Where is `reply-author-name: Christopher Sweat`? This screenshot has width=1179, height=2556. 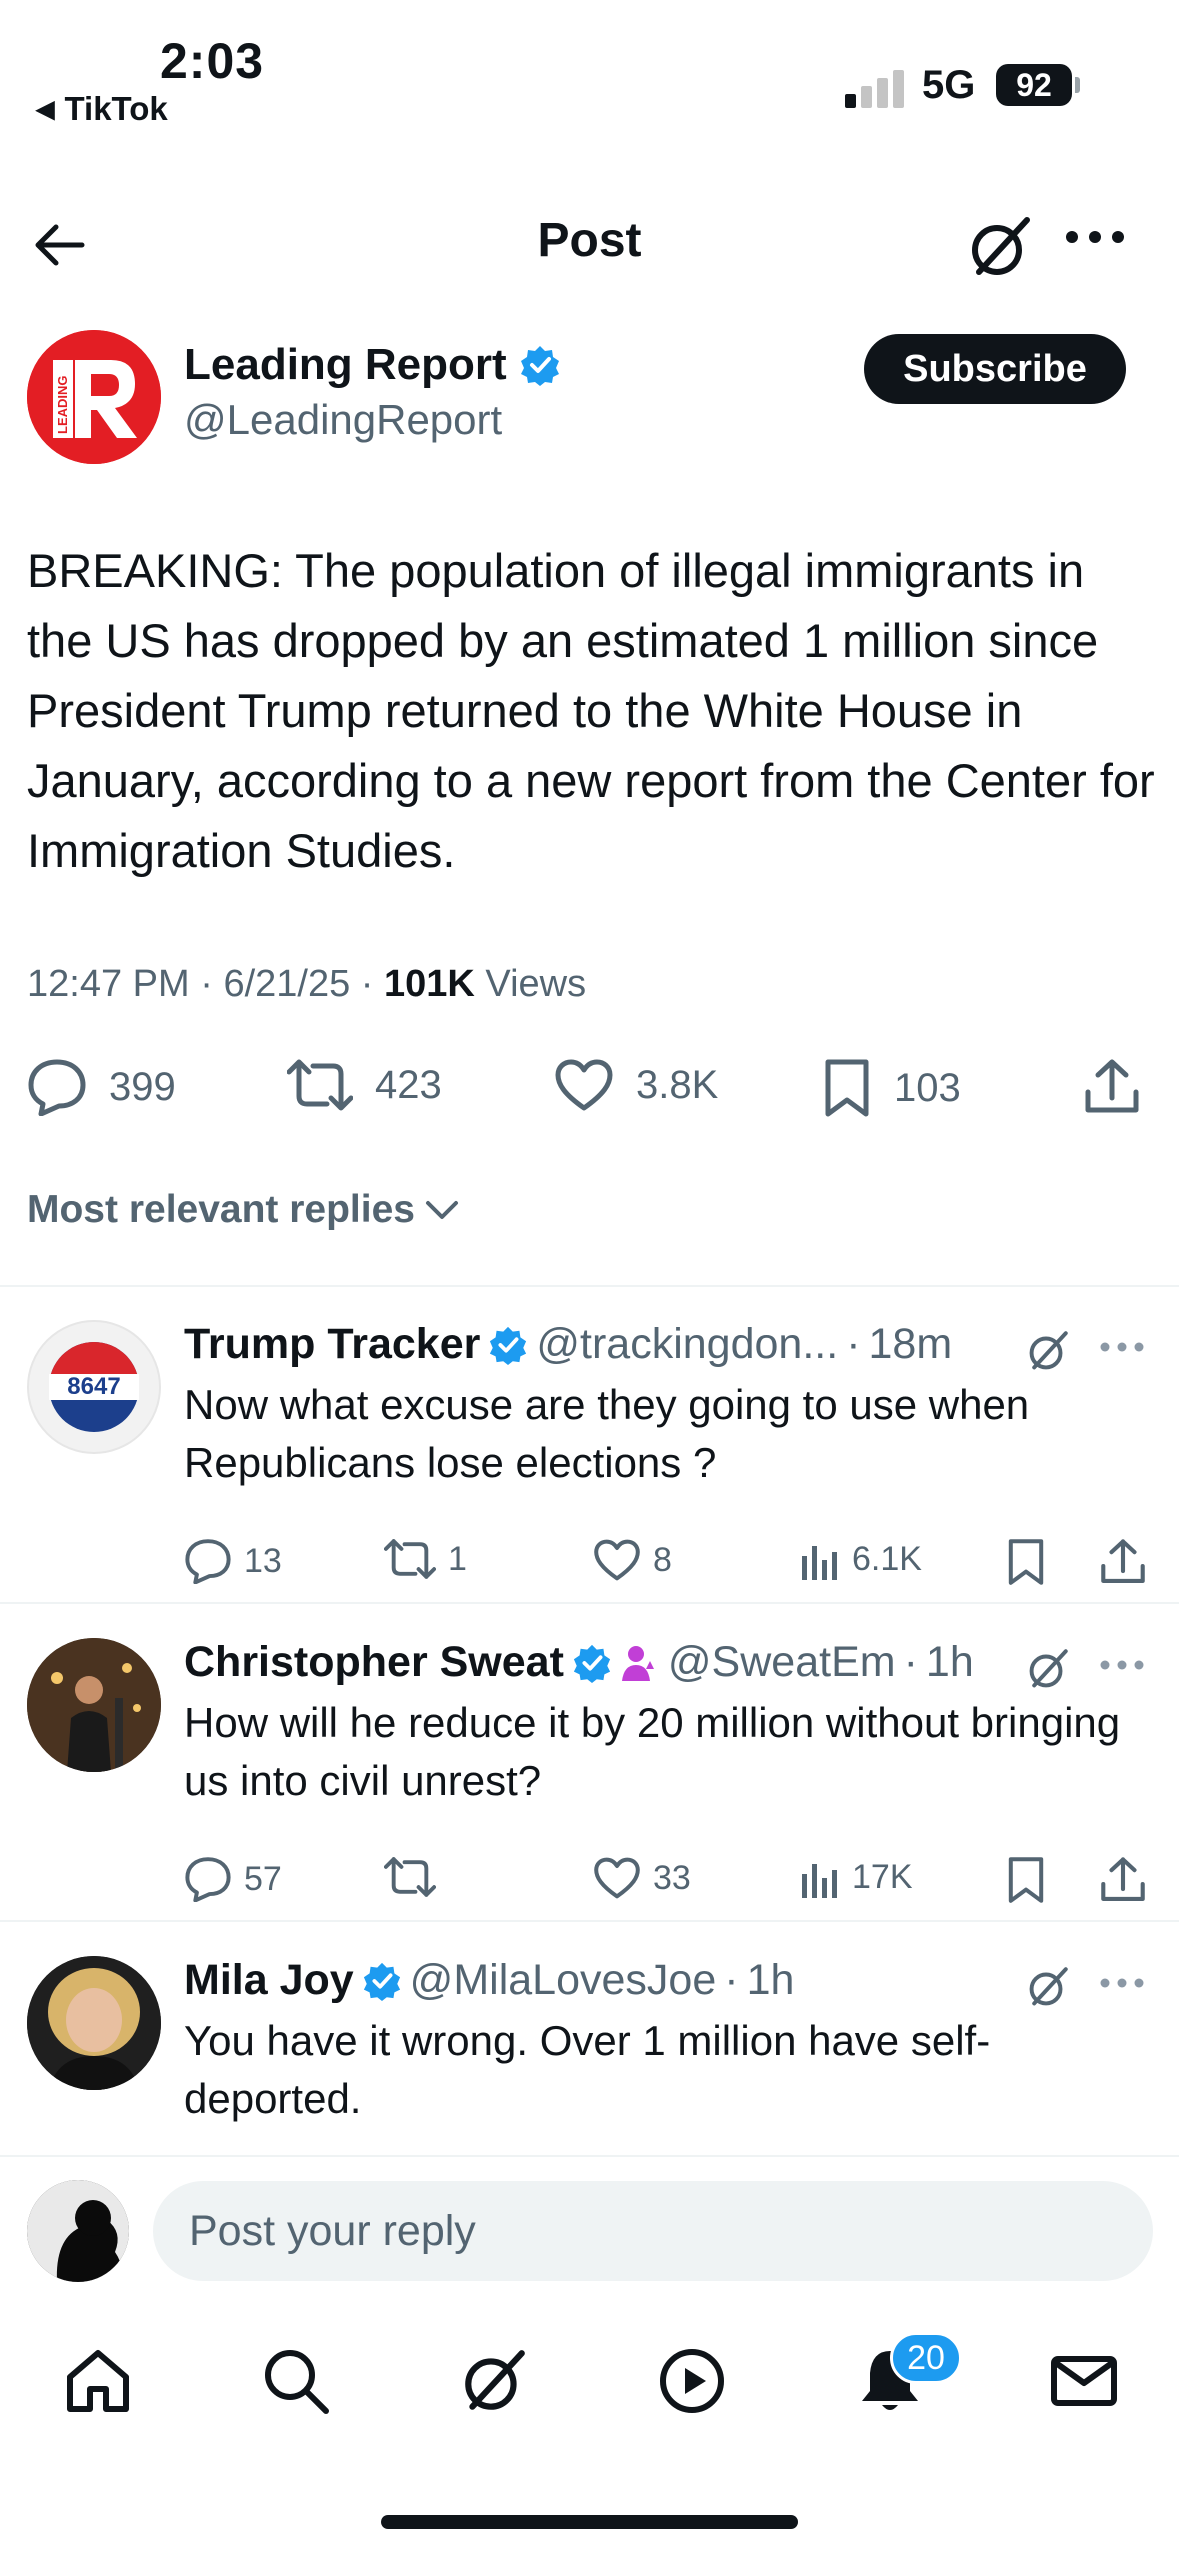
reply-author-name: Christopher Sweat is located at coordinates (374, 1662).